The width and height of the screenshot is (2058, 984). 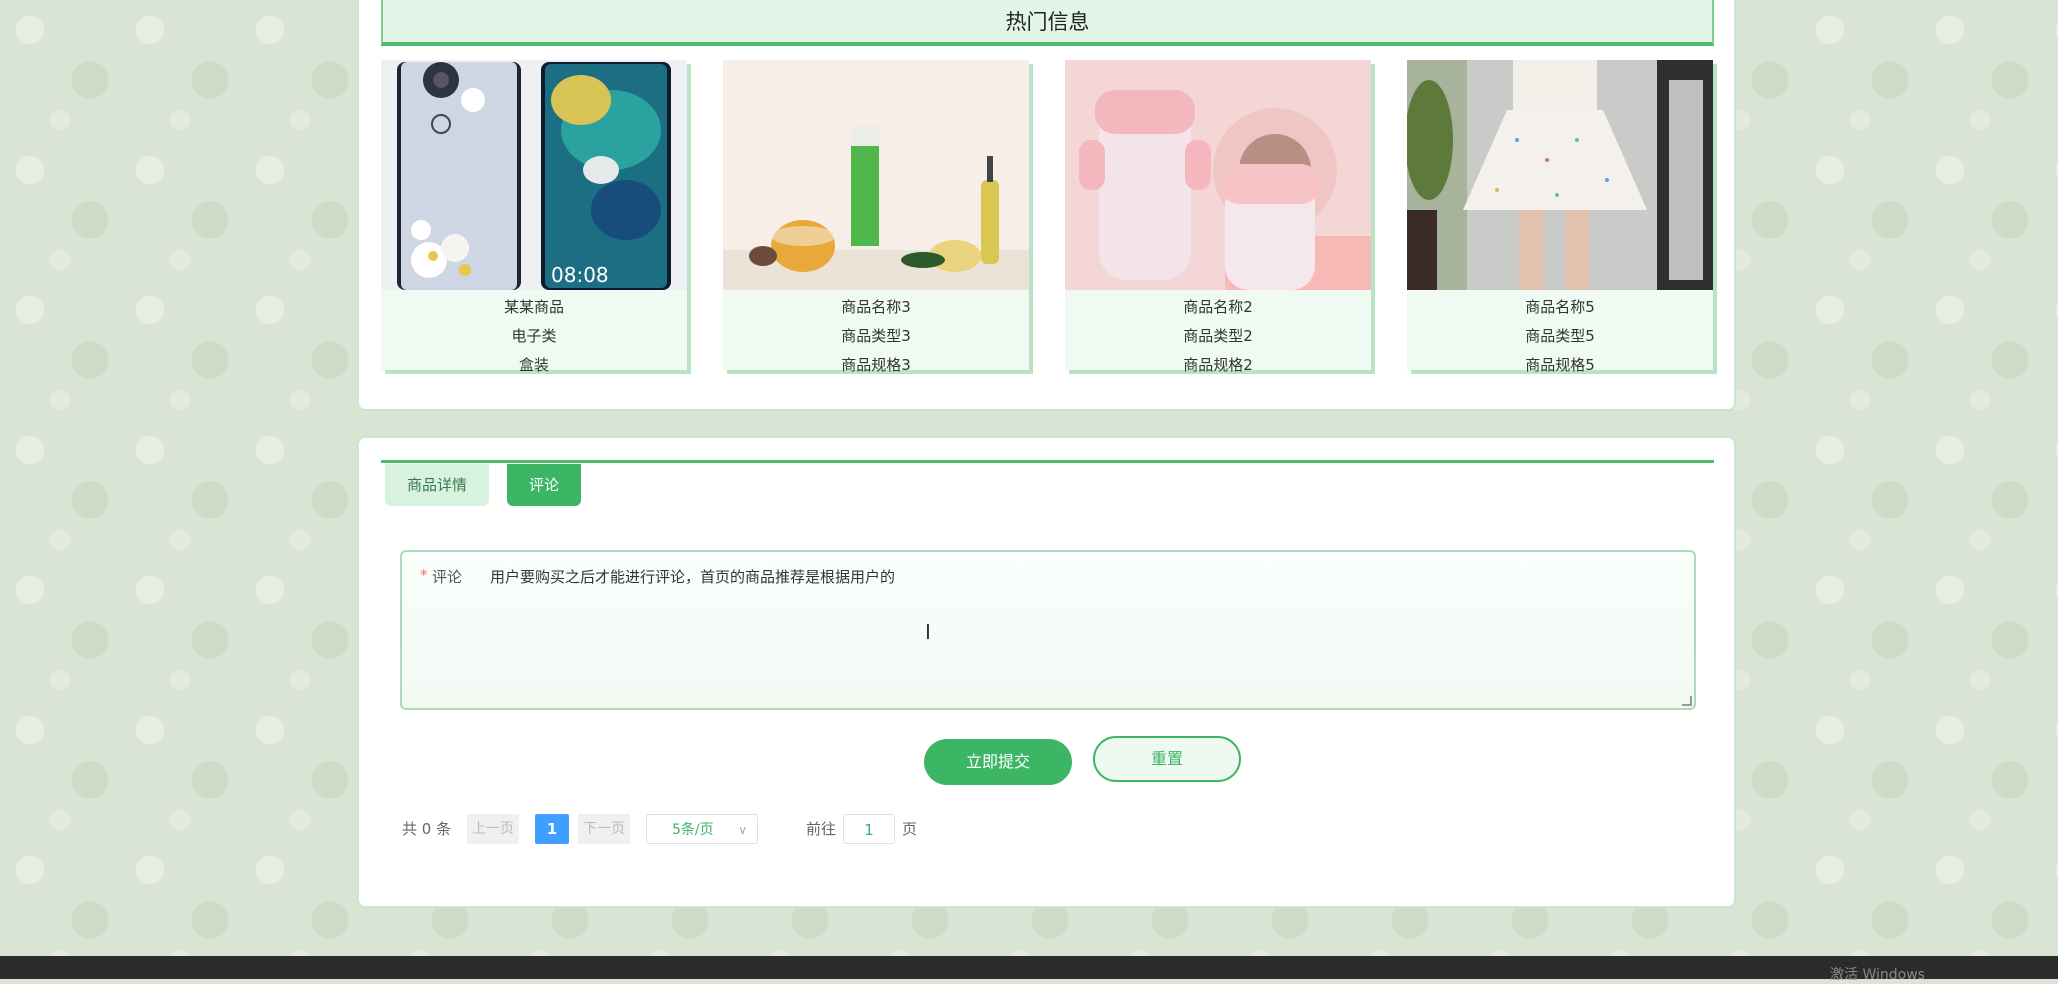 I want to click on product-name: 商品名称3, so click(x=876, y=307).